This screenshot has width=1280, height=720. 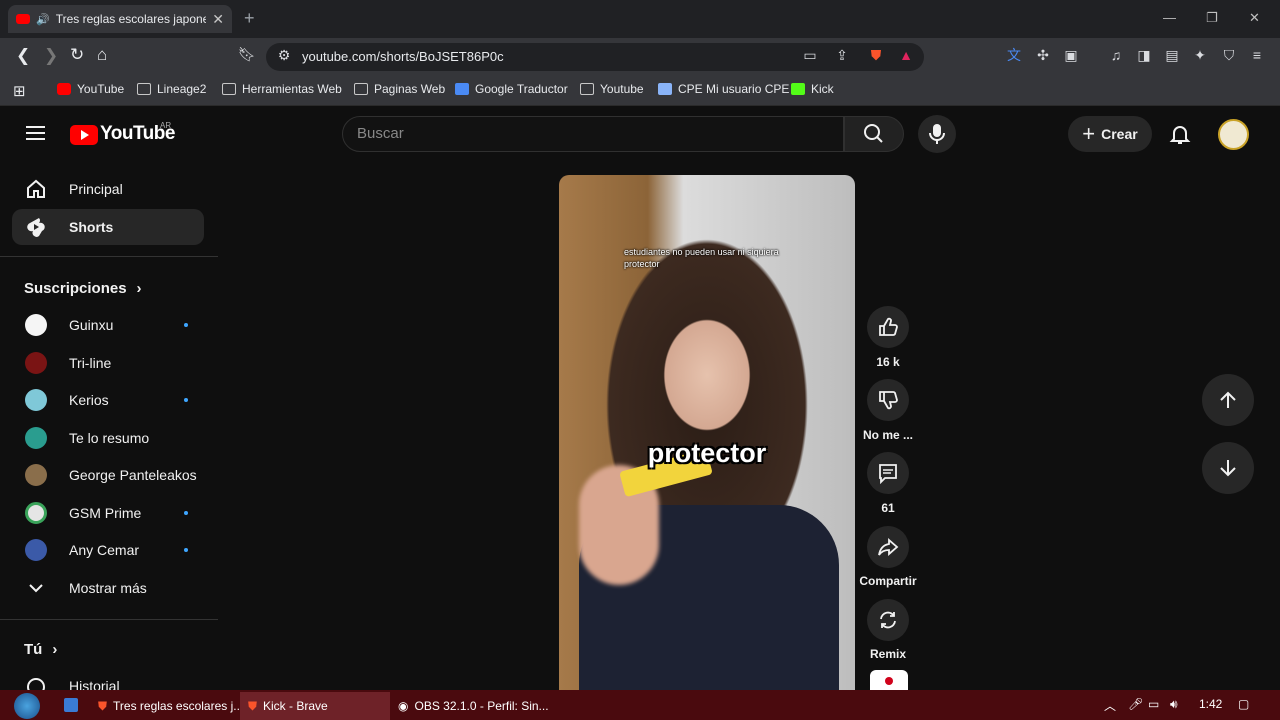 I want to click on channel-thumbnail, so click(x=889, y=680).